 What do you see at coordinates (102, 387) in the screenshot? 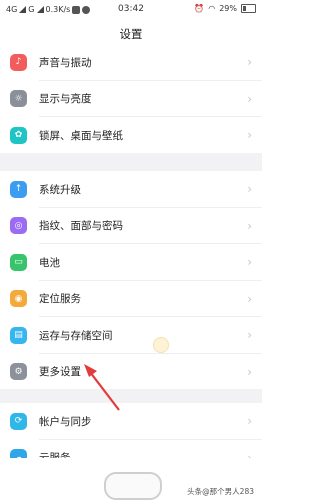
I see `annotation-arrow` at bounding box center [102, 387].